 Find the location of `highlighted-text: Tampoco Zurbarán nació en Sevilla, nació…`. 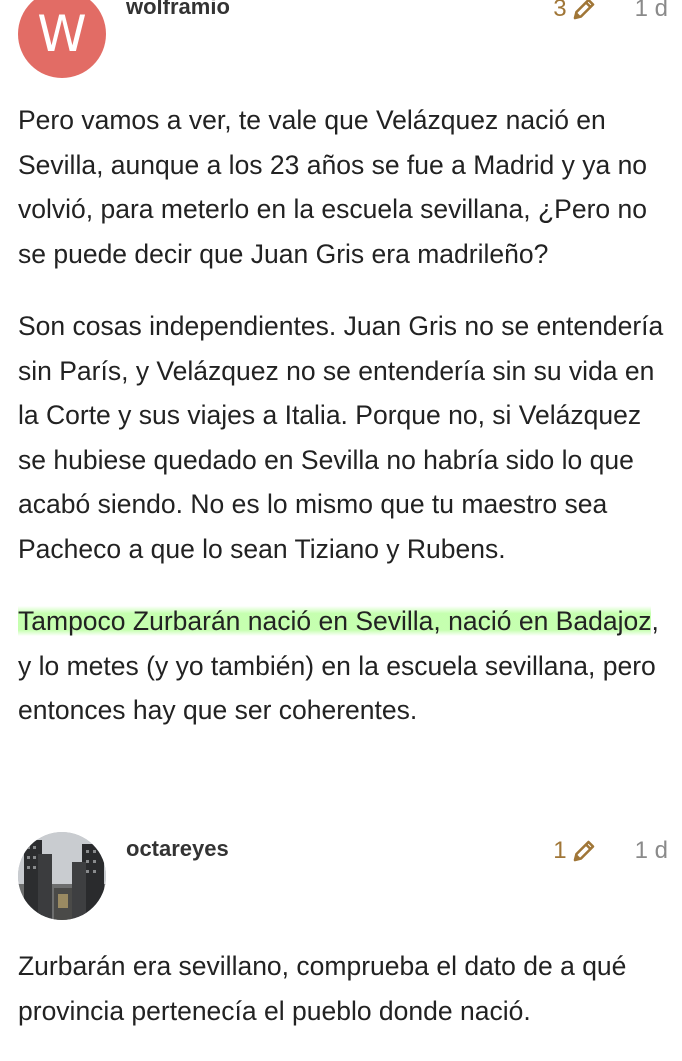

highlighted-text: Tampoco Zurbarán nació en Sevilla, nació… is located at coordinates (335, 621).